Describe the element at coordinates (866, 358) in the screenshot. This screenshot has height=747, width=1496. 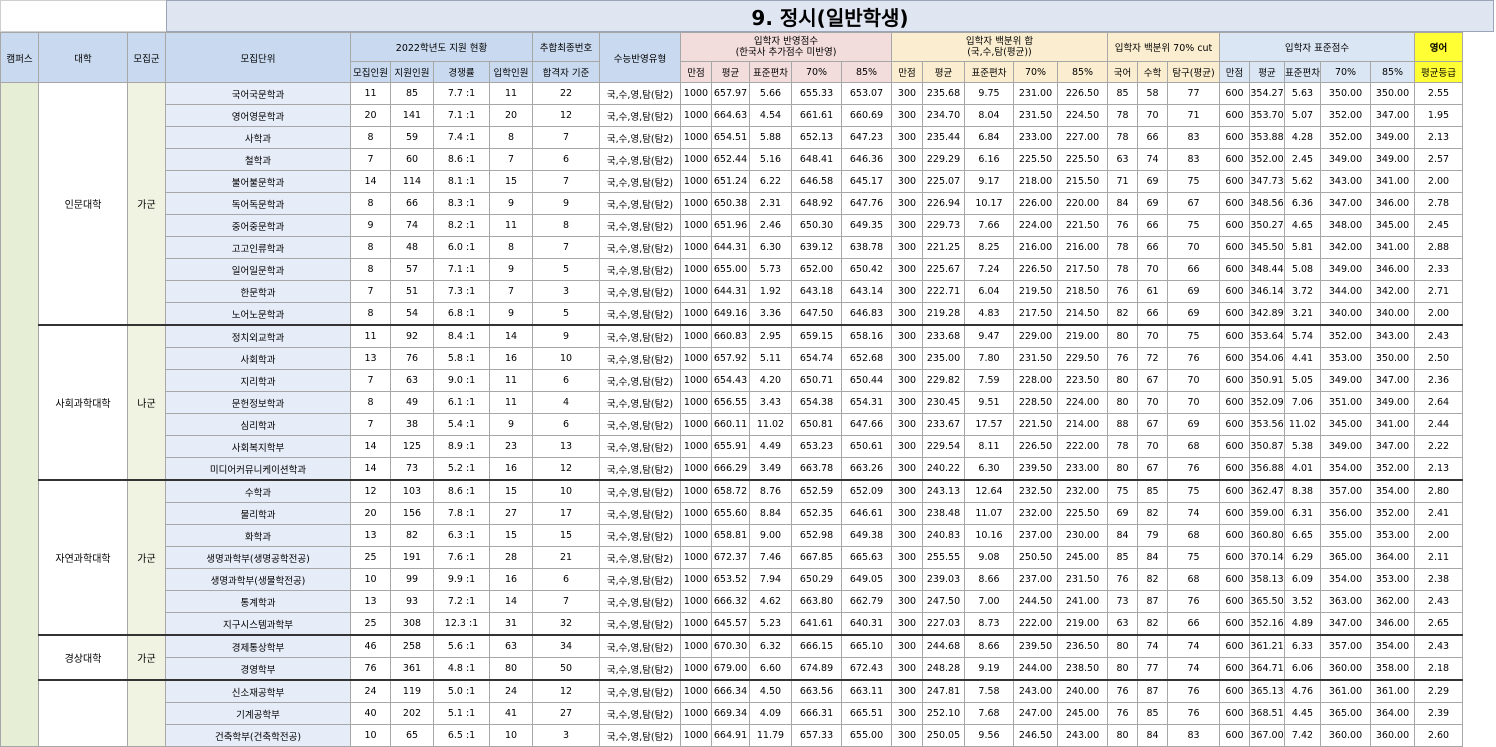
I see `value-cell: 652.68` at that location.